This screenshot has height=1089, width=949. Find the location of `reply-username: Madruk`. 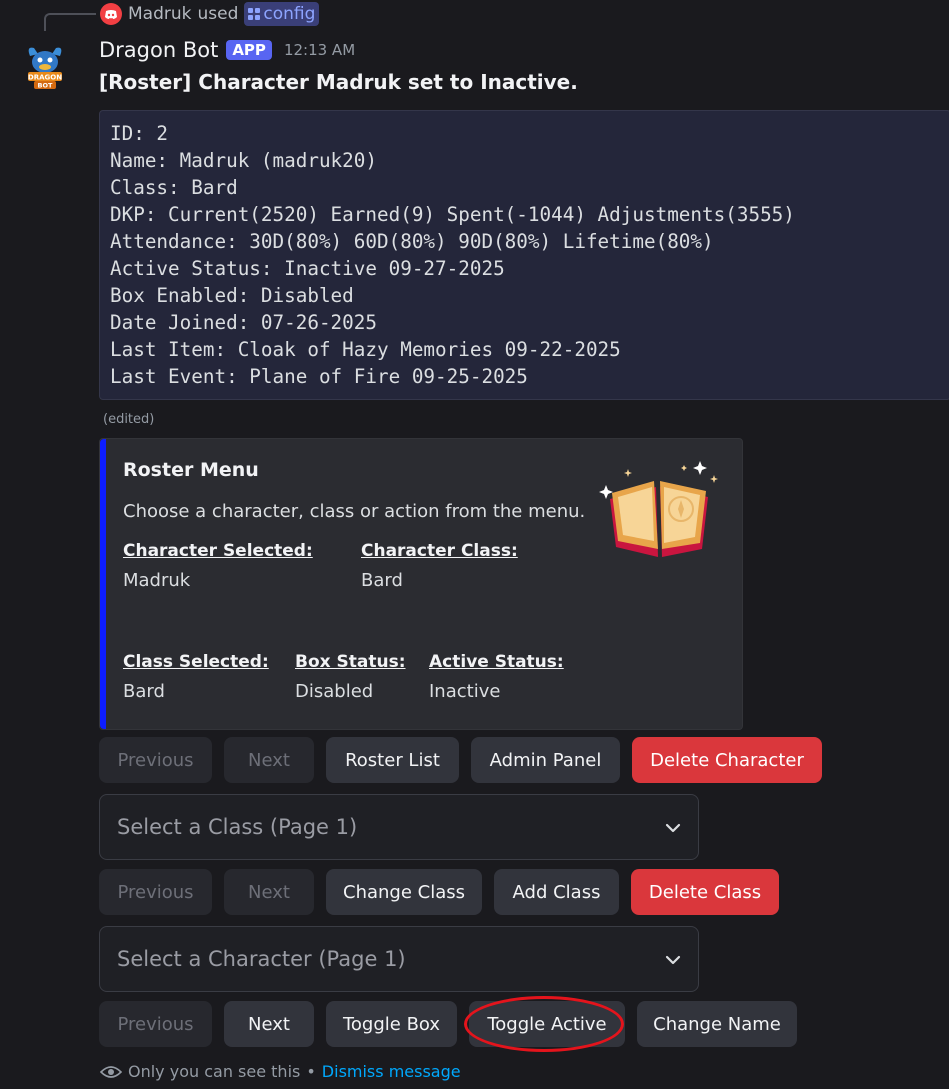

reply-username: Madruk is located at coordinates (159, 14).